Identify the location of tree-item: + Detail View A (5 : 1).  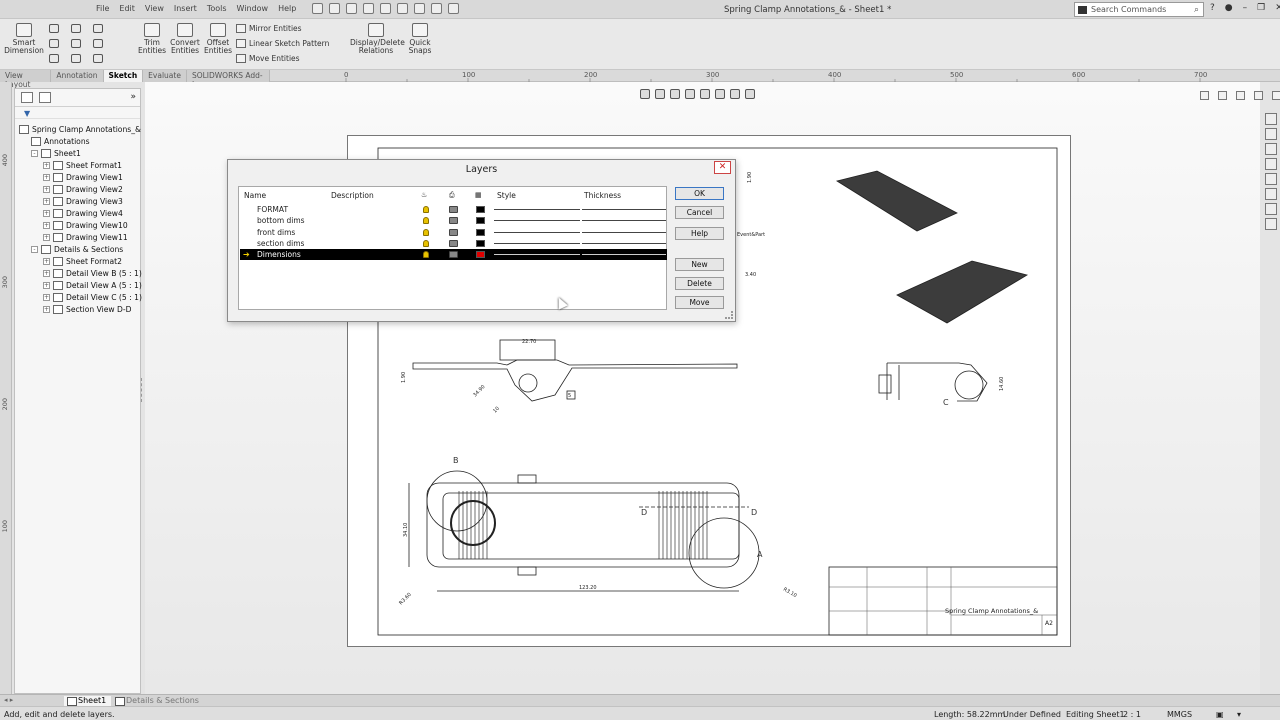
(92, 285).